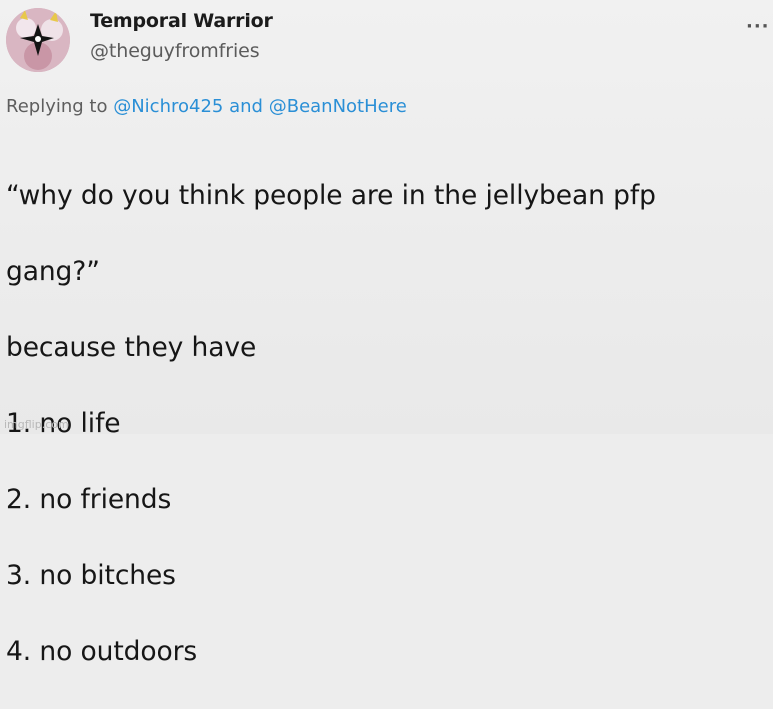  I want to click on replying-prefix: Replying to, so click(57, 106).